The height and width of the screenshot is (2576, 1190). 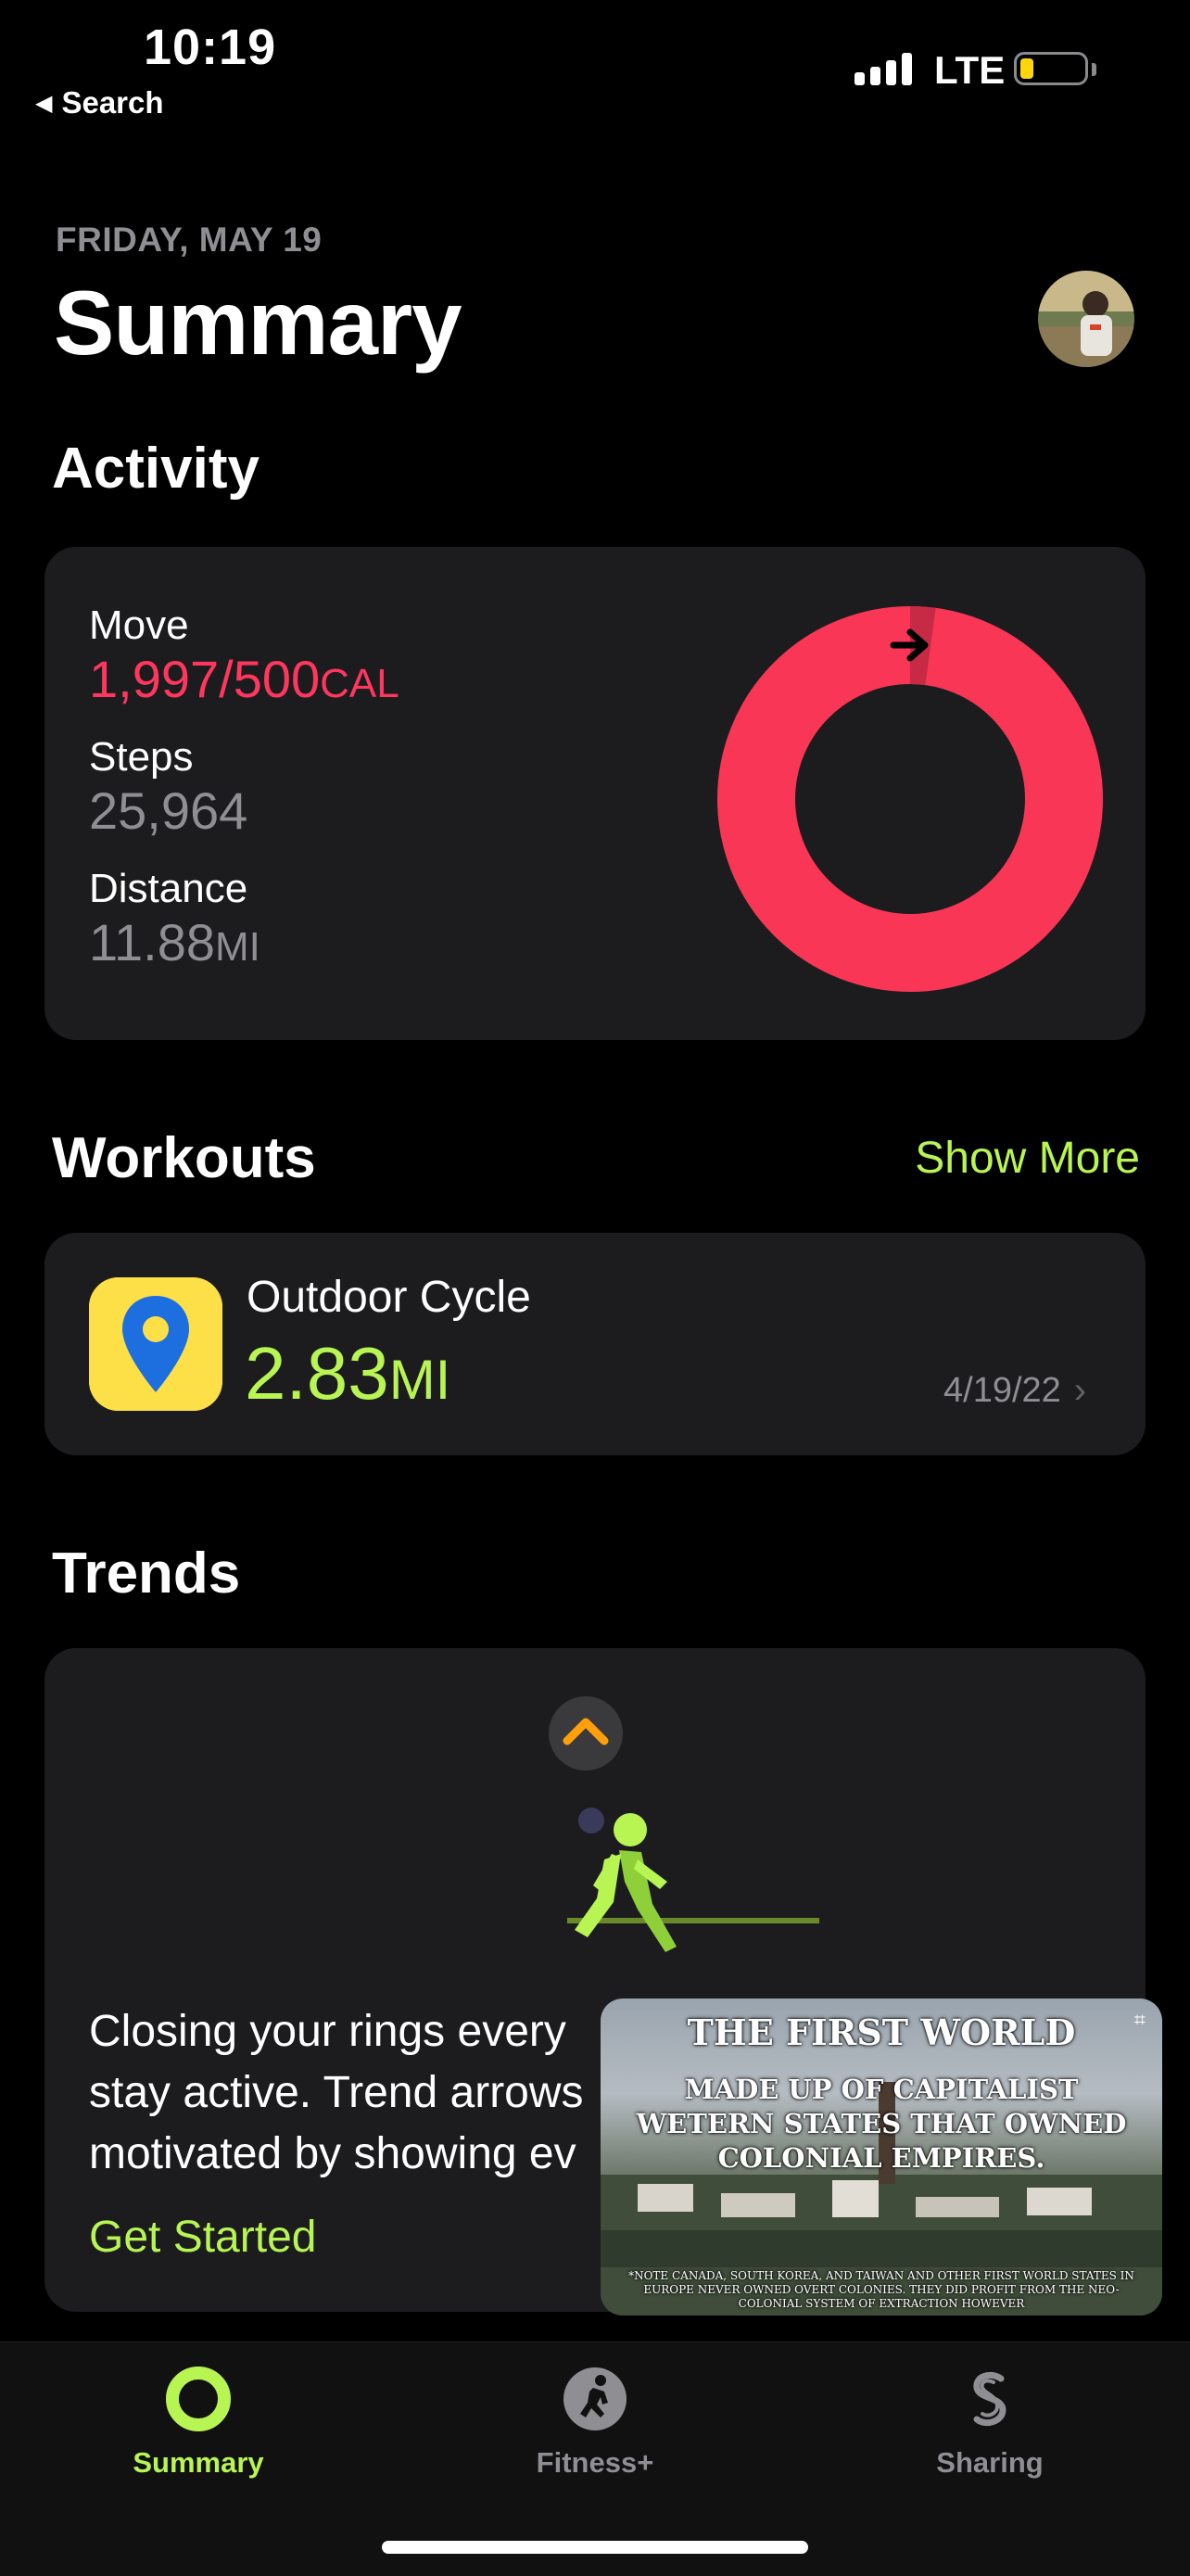 What do you see at coordinates (44, 103) in the screenshot?
I see `back-arrow-icon: ◀` at bounding box center [44, 103].